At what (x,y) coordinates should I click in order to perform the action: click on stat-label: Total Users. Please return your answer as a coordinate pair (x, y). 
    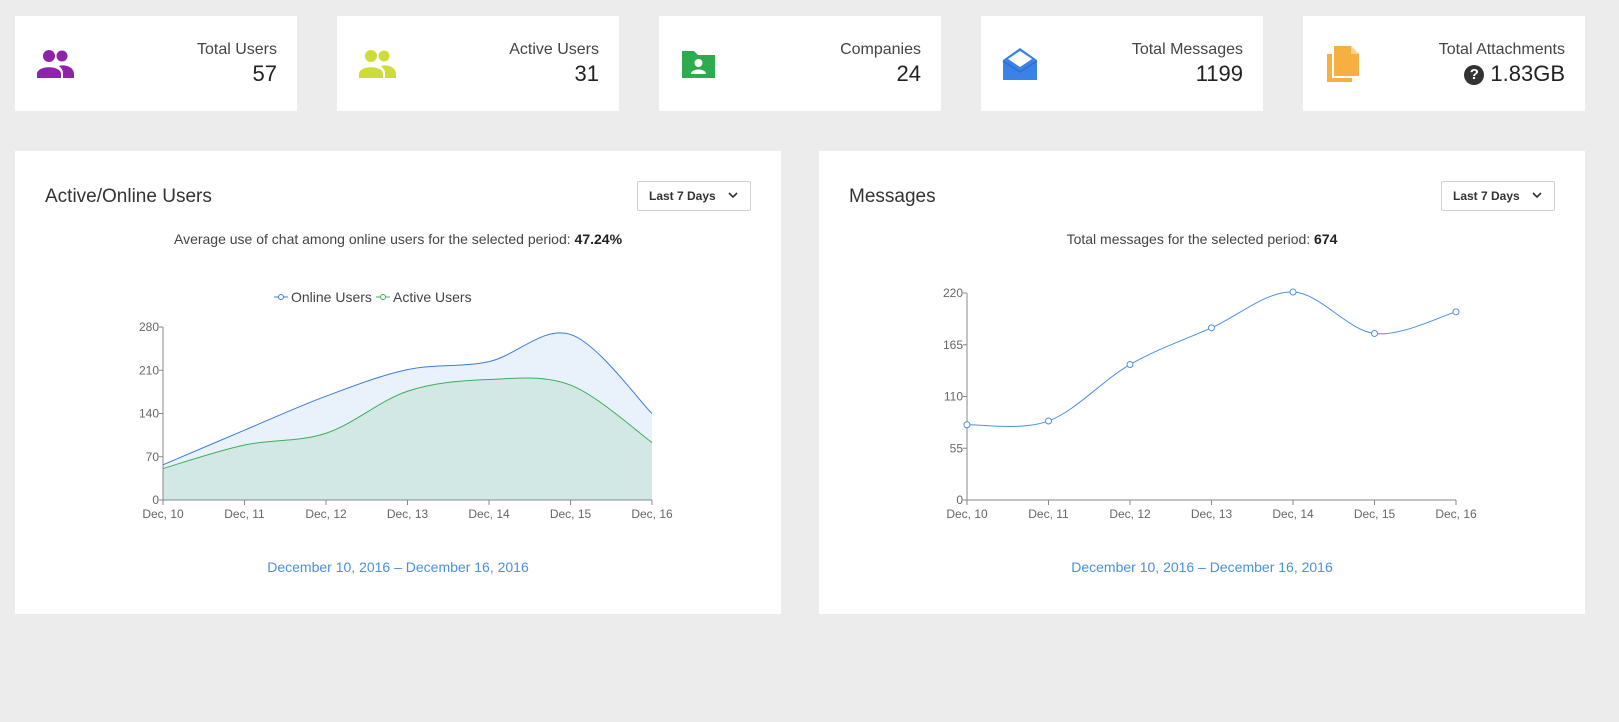
    Looking at the image, I should click on (236, 49).